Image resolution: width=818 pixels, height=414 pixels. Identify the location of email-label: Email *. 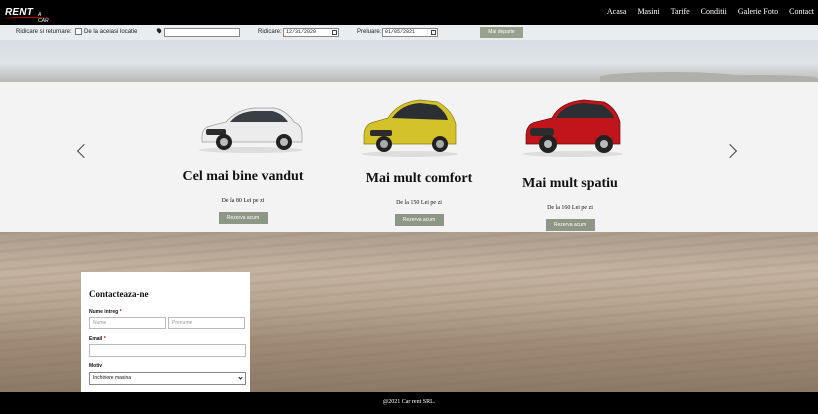
(97, 339).